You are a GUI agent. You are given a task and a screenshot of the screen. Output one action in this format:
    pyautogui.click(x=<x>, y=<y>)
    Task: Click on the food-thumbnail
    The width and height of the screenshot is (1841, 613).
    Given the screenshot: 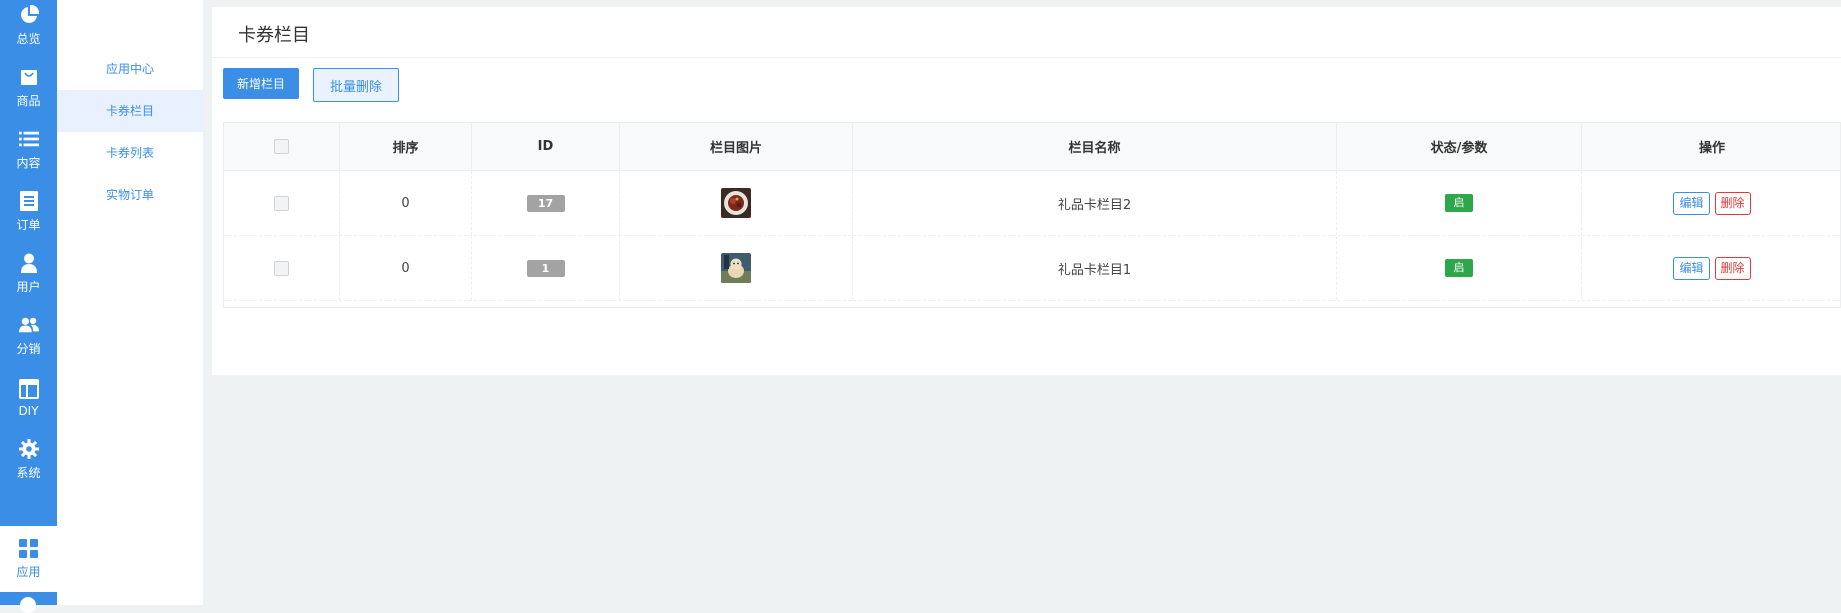 What is the action you would take?
    pyautogui.click(x=736, y=203)
    